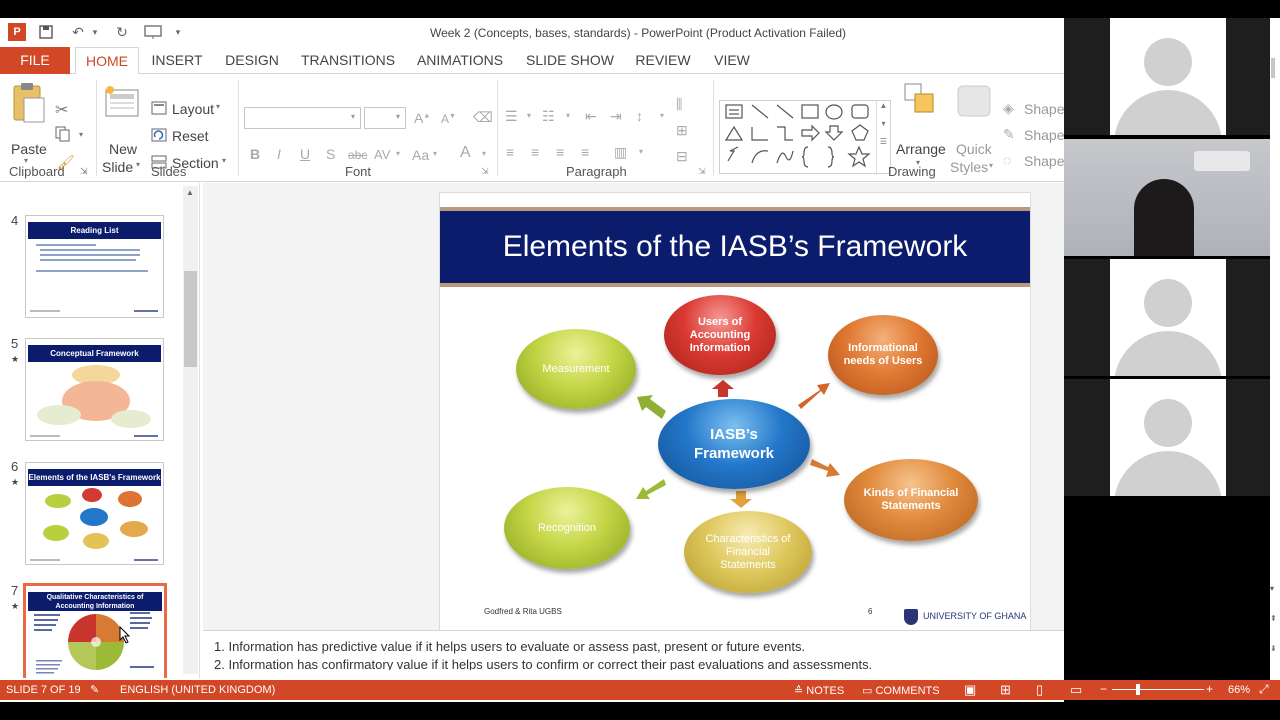 Image resolution: width=1280 pixels, height=720 pixels. Describe the element at coordinates (1273, 618) in the screenshot. I see `previous-slide-icon: ⇞` at that location.